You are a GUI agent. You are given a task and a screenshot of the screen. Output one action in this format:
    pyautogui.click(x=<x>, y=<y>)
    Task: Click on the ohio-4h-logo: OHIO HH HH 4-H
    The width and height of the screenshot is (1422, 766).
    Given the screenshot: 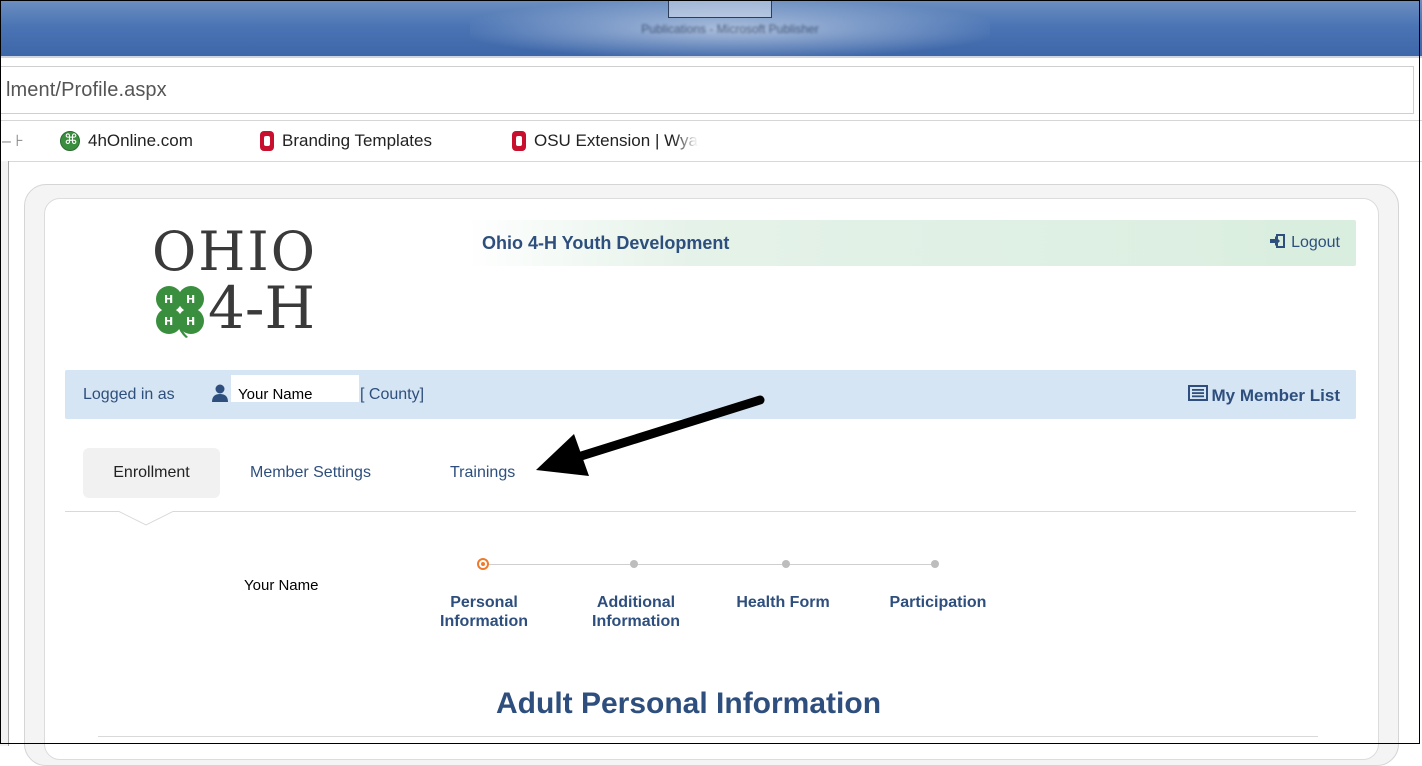 What is the action you would take?
    pyautogui.click(x=252, y=285)
    